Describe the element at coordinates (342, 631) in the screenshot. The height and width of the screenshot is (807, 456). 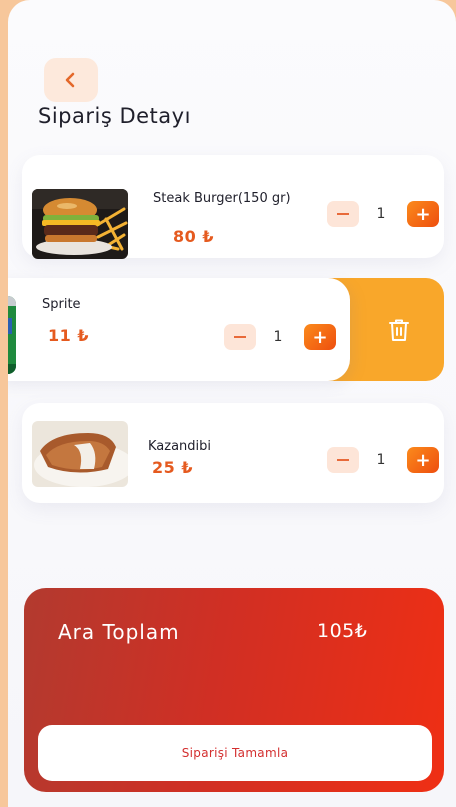
I see `subtotal-value: 105₺` at that location.